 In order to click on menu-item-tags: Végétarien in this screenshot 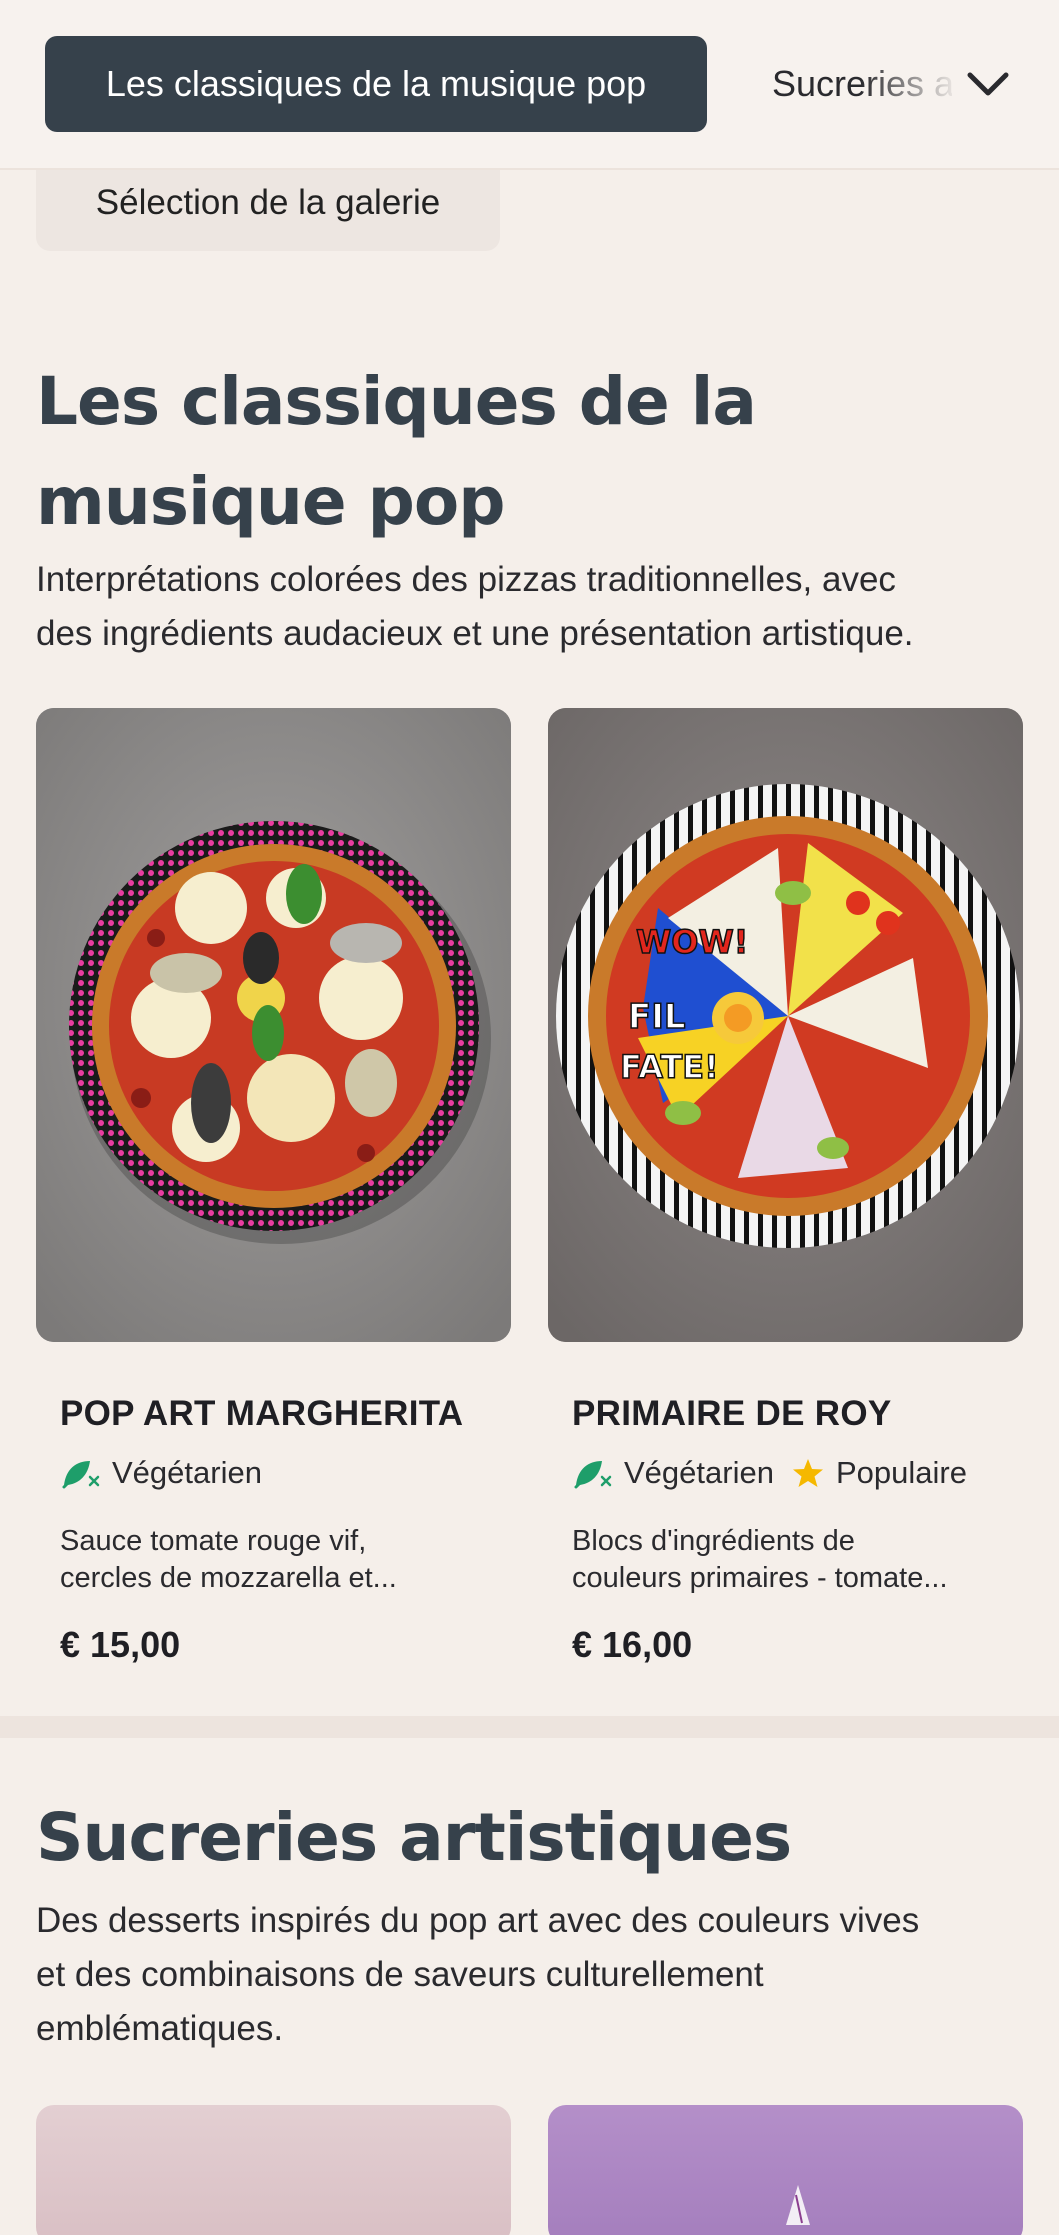, I will do `click(170, 1473)`.